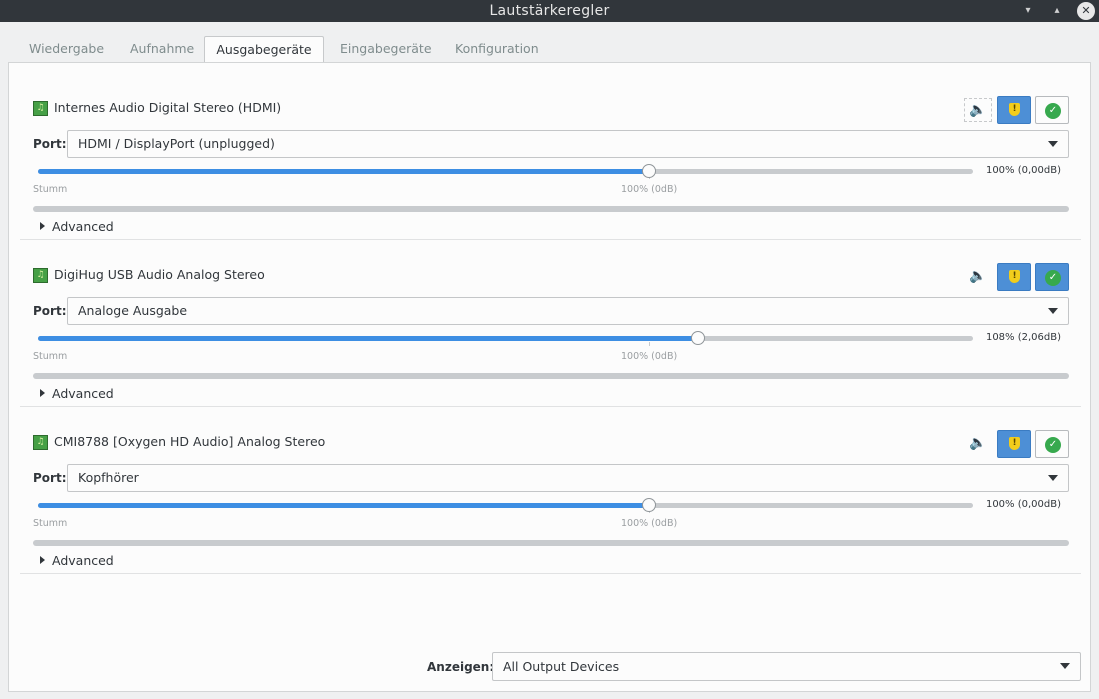 The image size is (1099, 699). I want to click on device-name: Internes Audio Digital Stereo (HDMI), so click(168, 107).